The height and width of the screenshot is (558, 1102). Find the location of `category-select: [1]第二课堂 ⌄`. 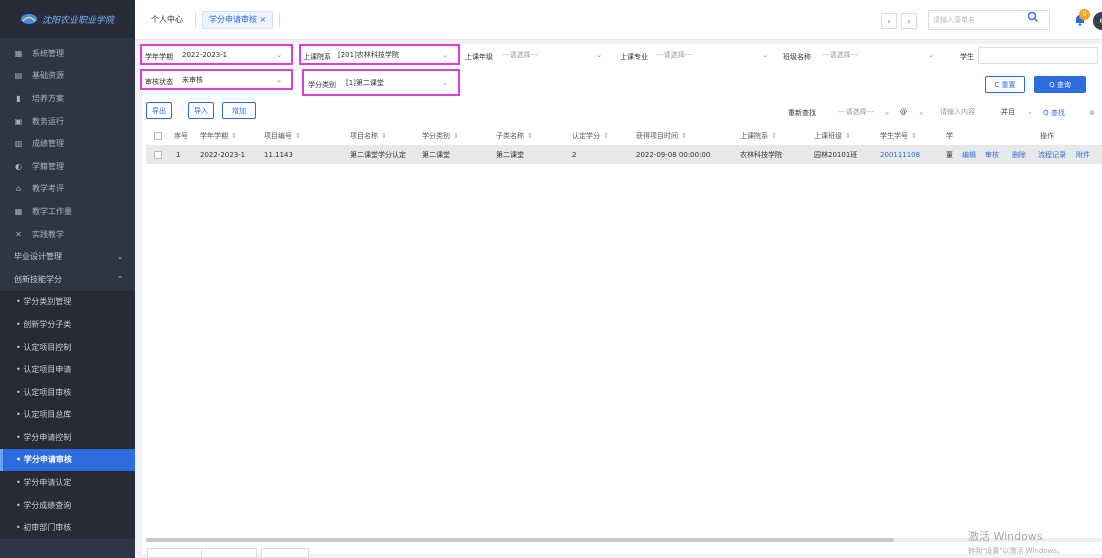

category-select: [1]第二课堂 ⌄ is located at coordinates (398, 83).